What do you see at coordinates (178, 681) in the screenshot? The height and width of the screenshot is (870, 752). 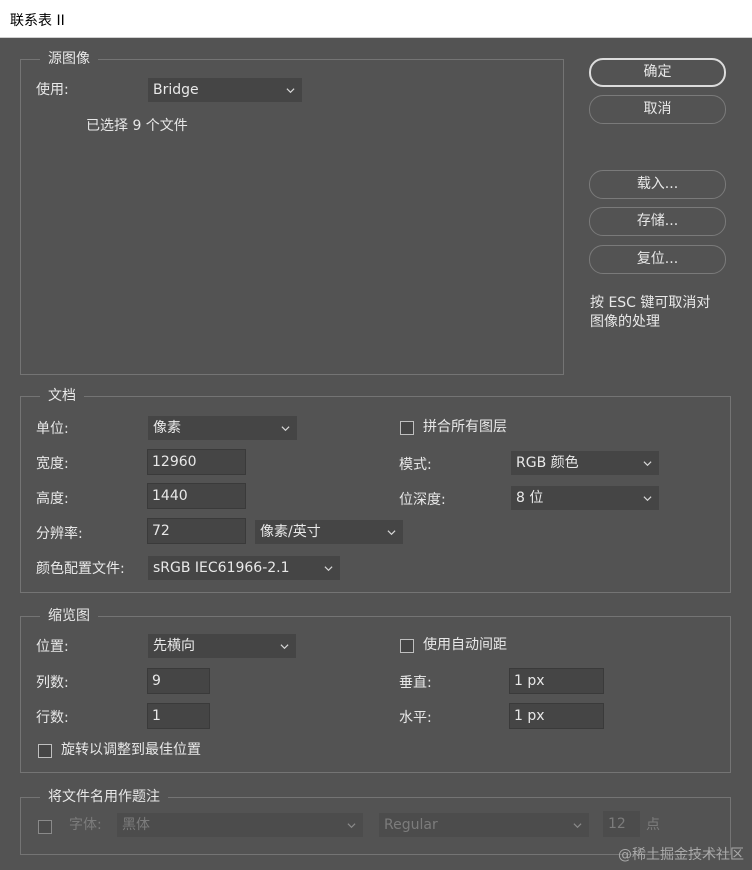 I see `columns-field: 9` at bounding box center [178, 681].